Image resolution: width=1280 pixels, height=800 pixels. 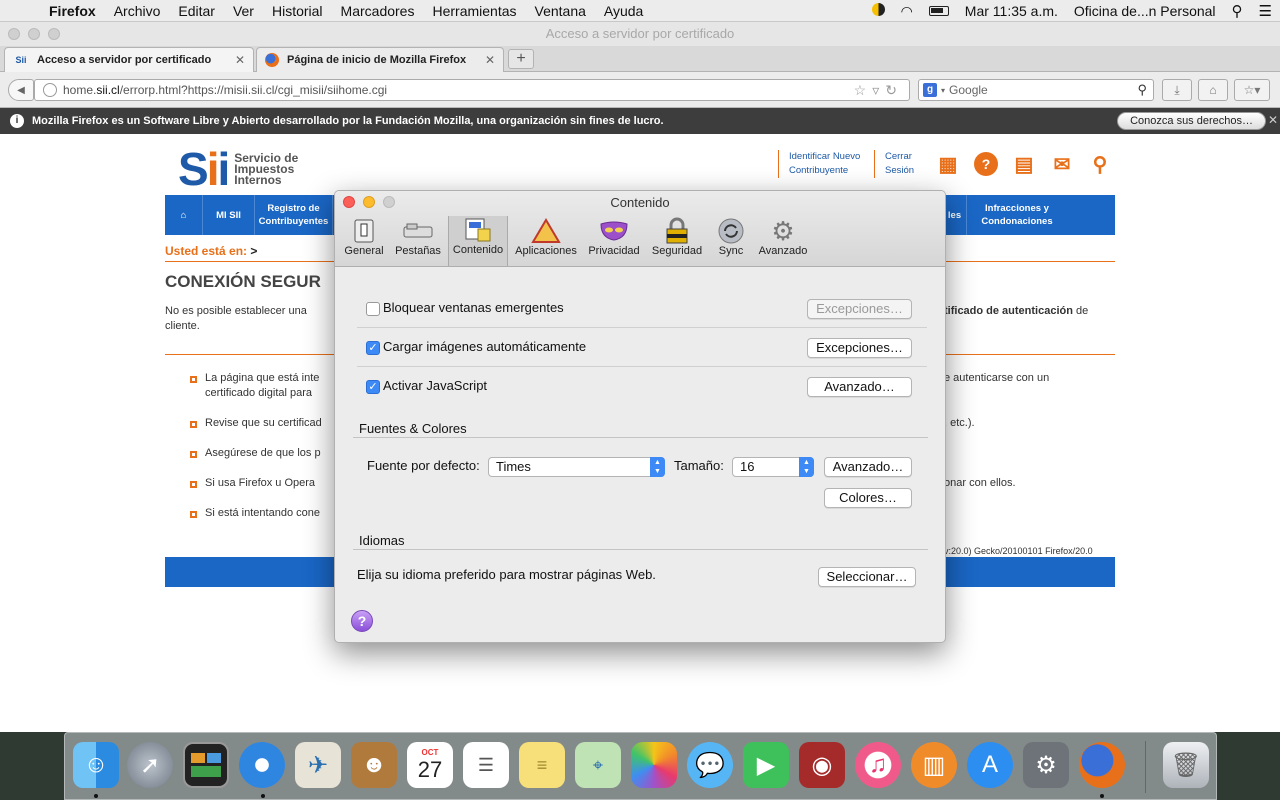 I want to click on globe-icon, so click(x=50, y=90).